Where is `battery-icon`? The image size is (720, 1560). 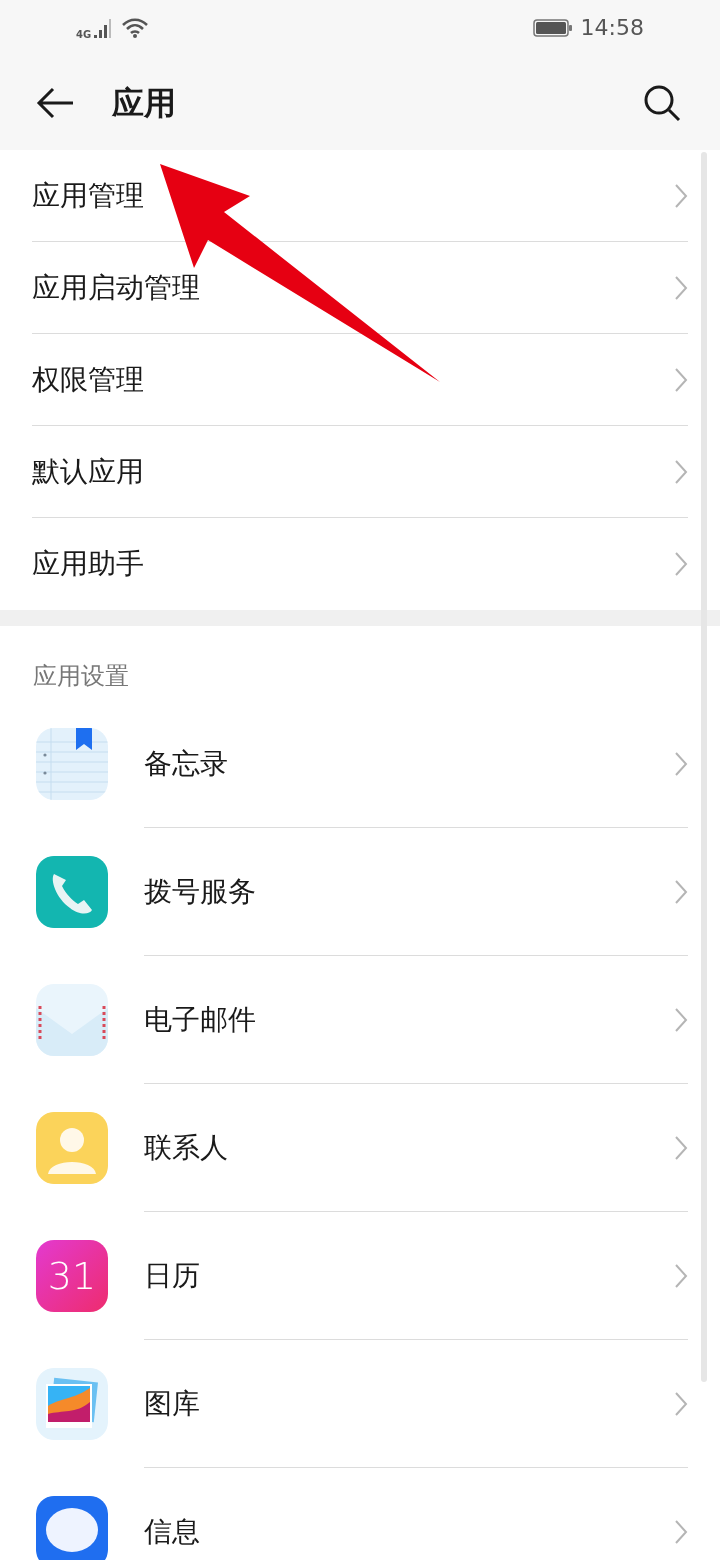 battery-icon is located at coordinates (552, 28).